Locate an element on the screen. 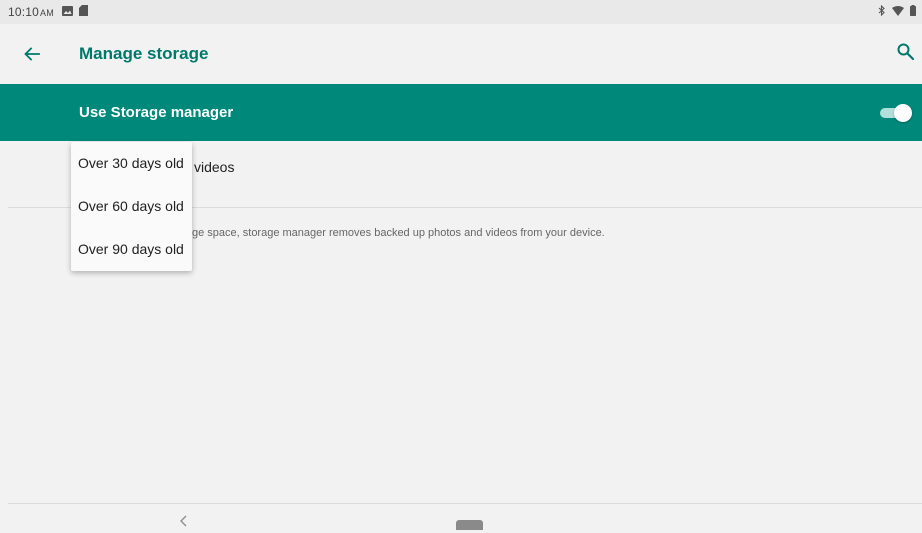  bluetooth-icon is located at coordinates (882, 11).